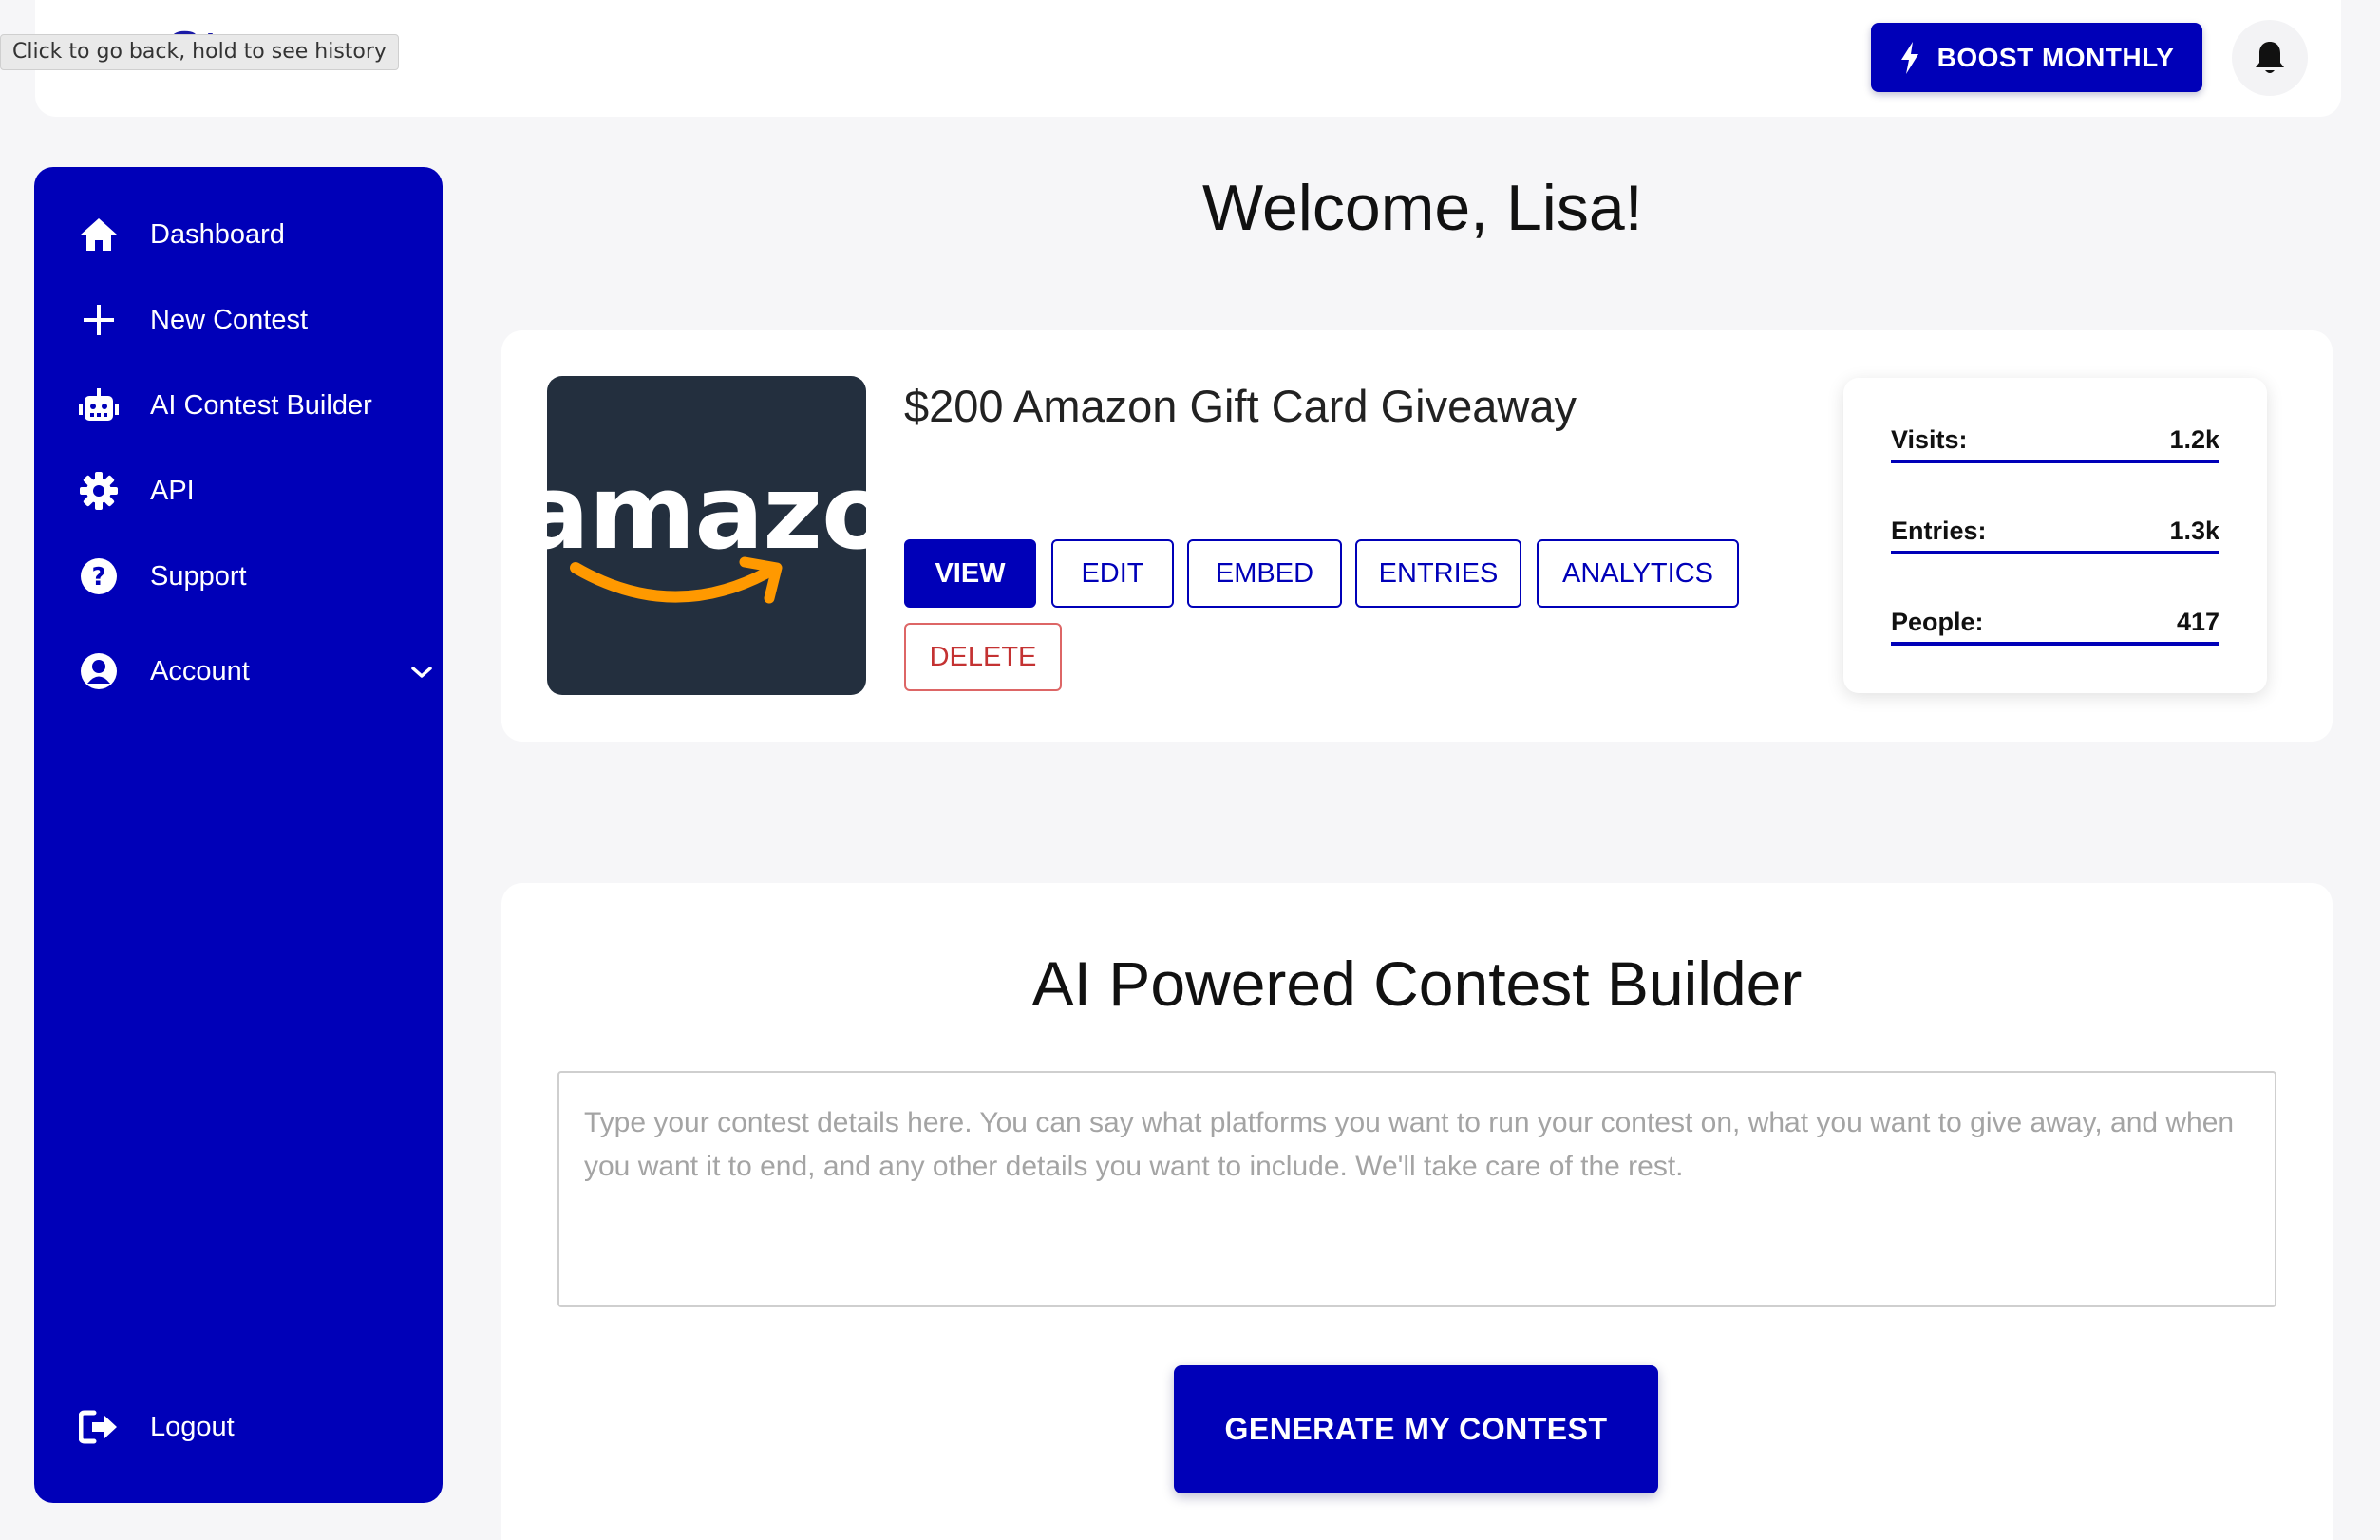 Image resolution: width=2380 pixels, height=1540 pixels. What do you see at coordinates (676, 580) in the screenshot?
I see `amazon-smile-icon` at bounding box center [676, 580].